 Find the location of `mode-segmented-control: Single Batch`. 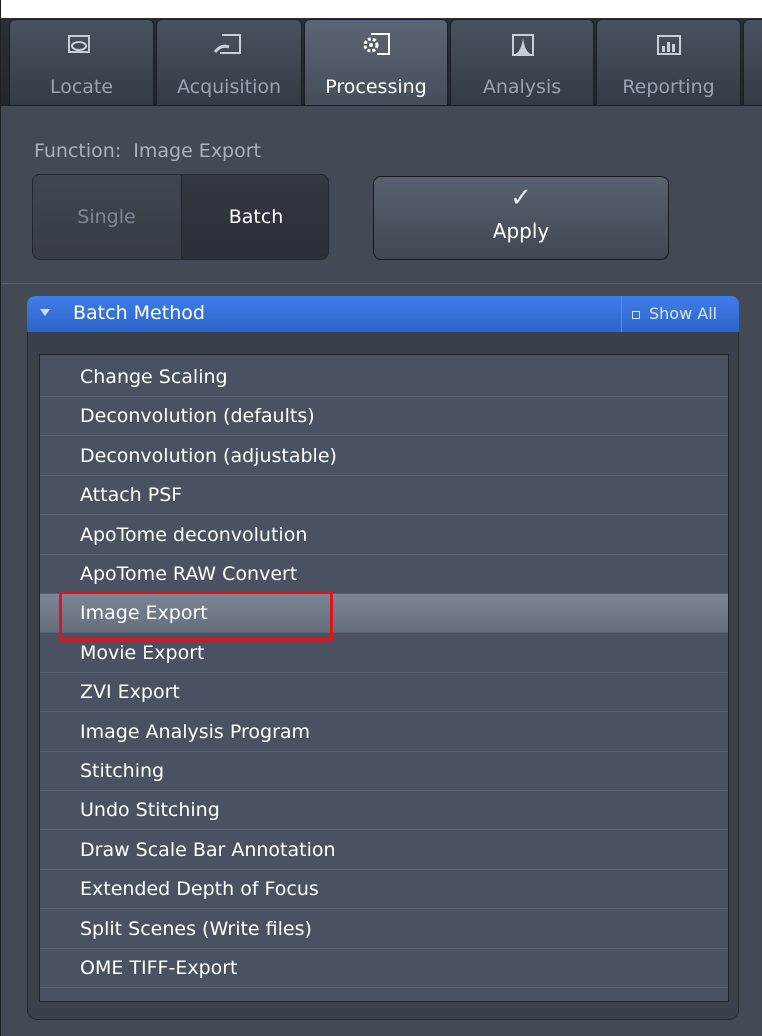

mode-segmented-control: Single Batch is located at coordinates (180, 217).